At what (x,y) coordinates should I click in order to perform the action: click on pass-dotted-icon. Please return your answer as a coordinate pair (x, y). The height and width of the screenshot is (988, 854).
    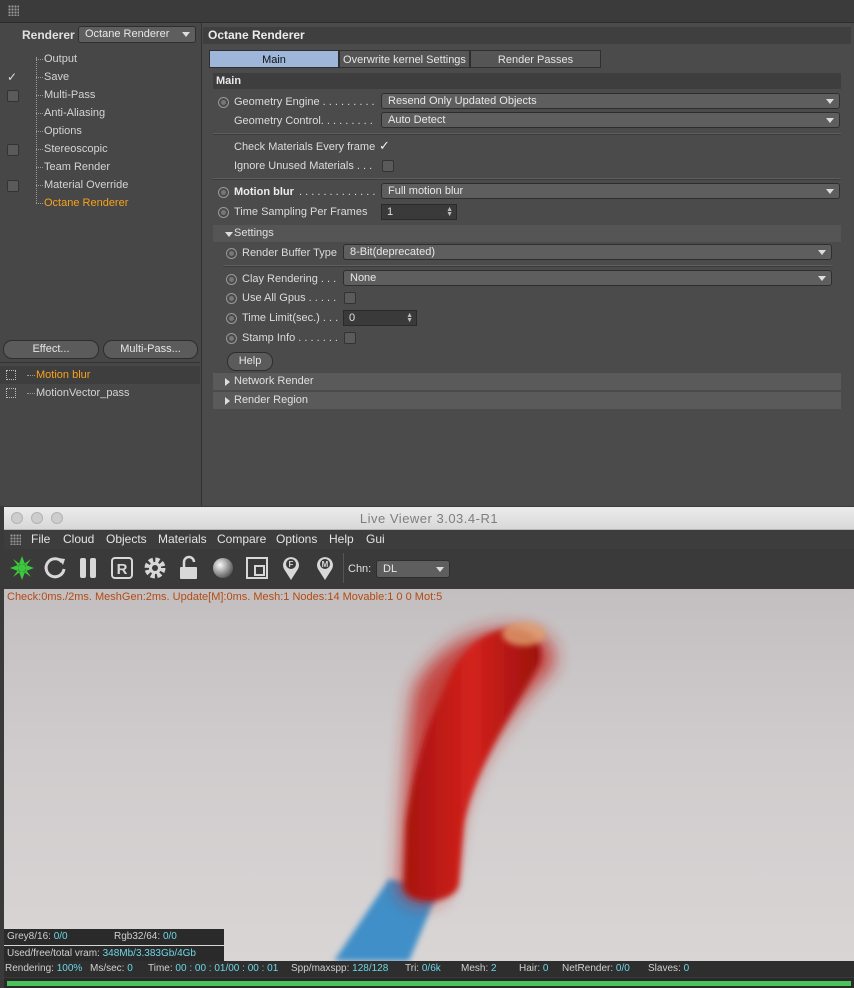
    Looking at the image, I should click on (11, 393).